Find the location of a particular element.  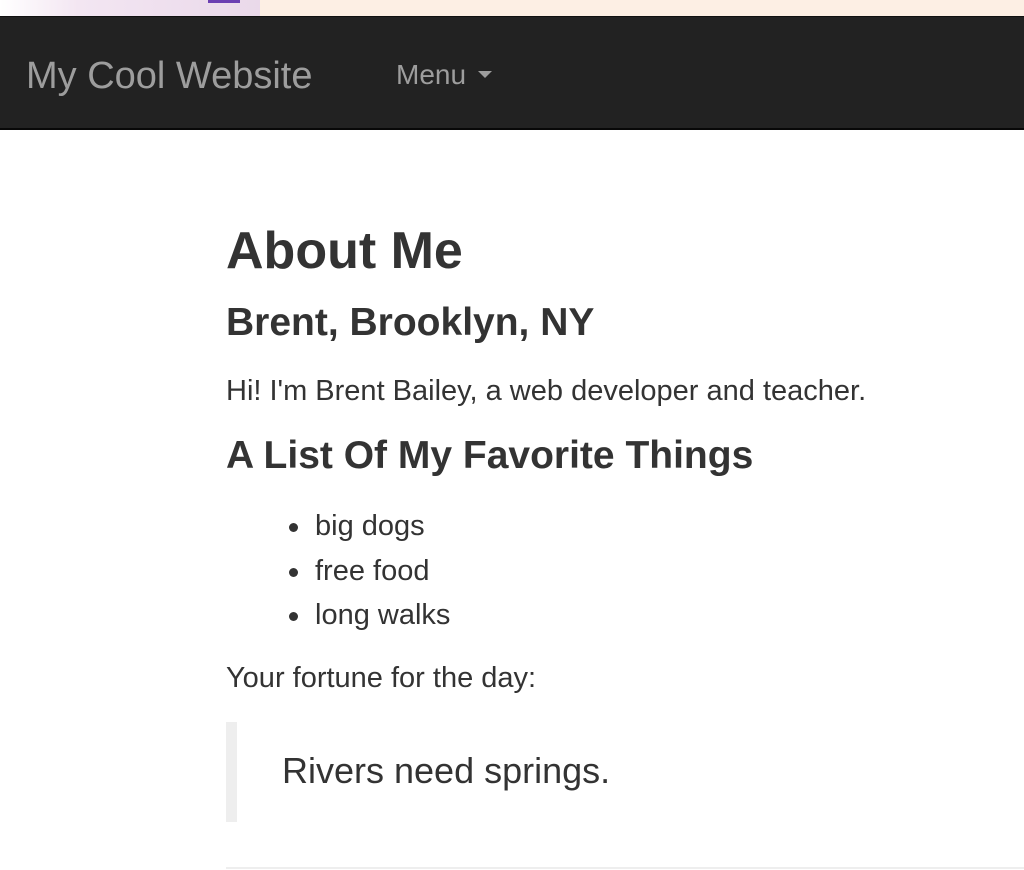

favorites-heading: A List Of My Favorite Things is located at coordinates (490, 455).